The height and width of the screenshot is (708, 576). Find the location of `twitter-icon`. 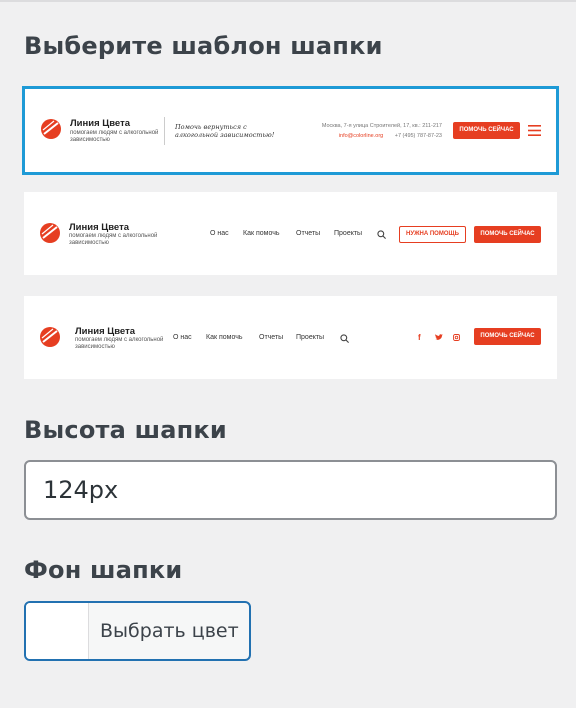

twitter-icon is located at coordinates (439, 337).